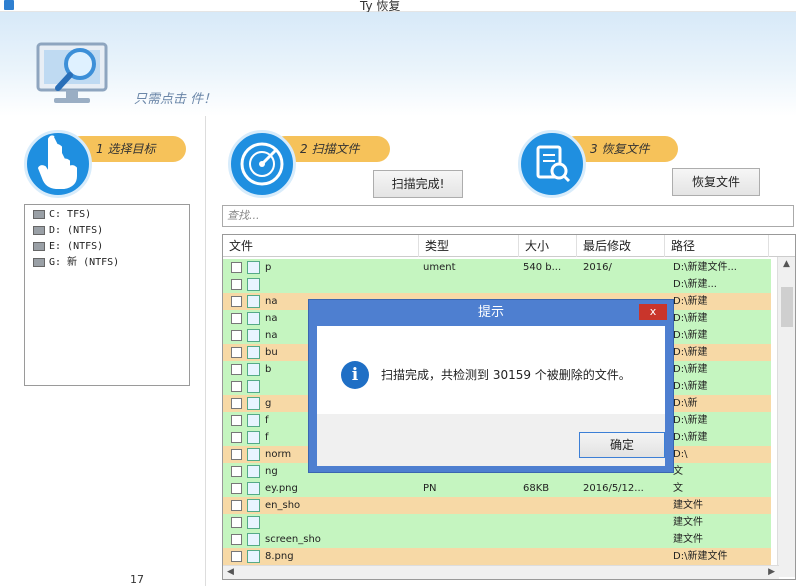 This screenshot has height=586, width=796. What do you see at coordinates (430, 488) in the screenshot?
I see `cell-type: PN` at bounding box center [430, 488].